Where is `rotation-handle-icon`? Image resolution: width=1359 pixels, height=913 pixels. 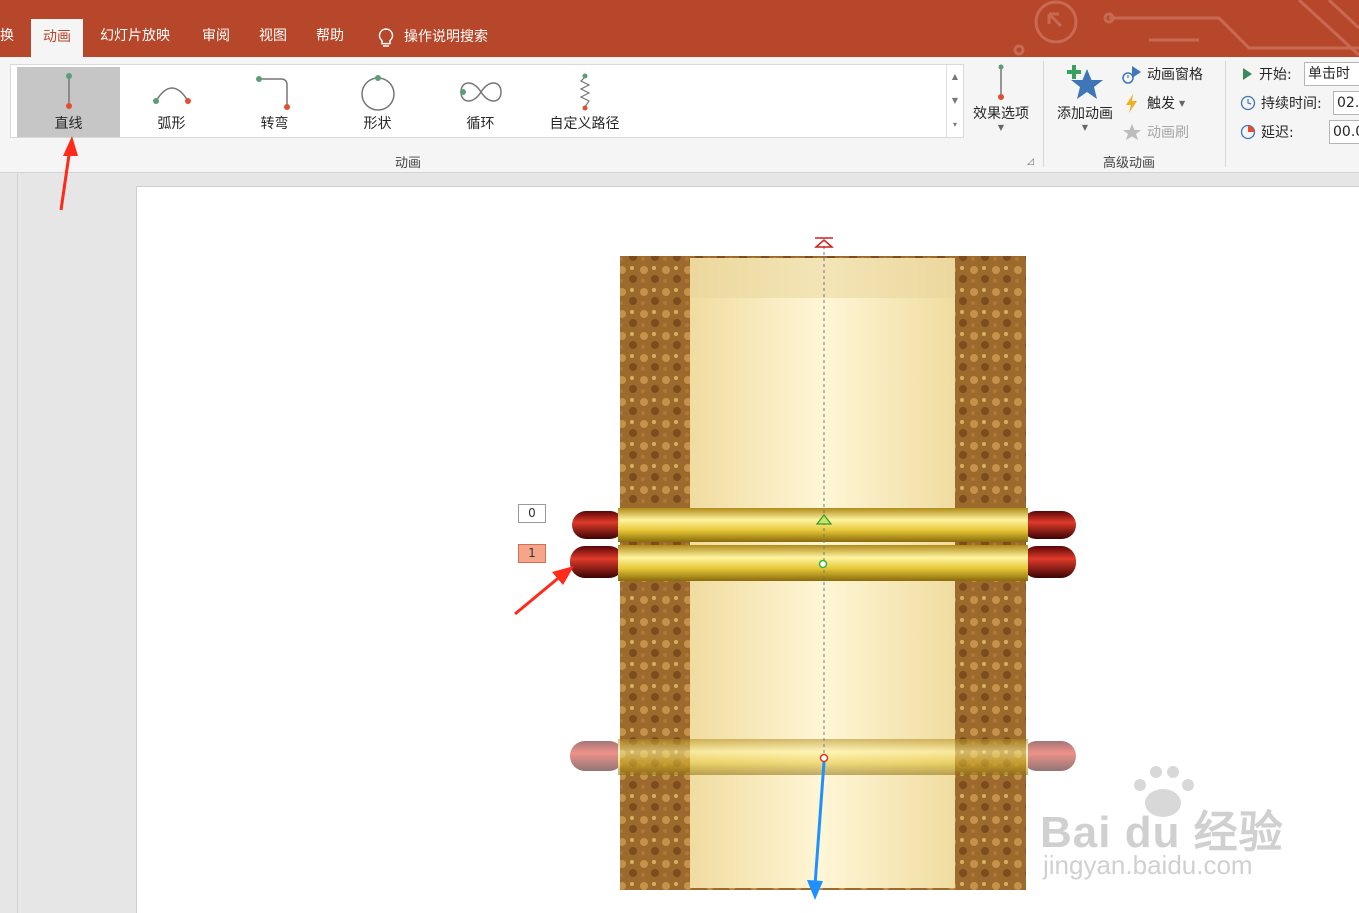
rotation-handle-icon is located at coordinates (824, 242).